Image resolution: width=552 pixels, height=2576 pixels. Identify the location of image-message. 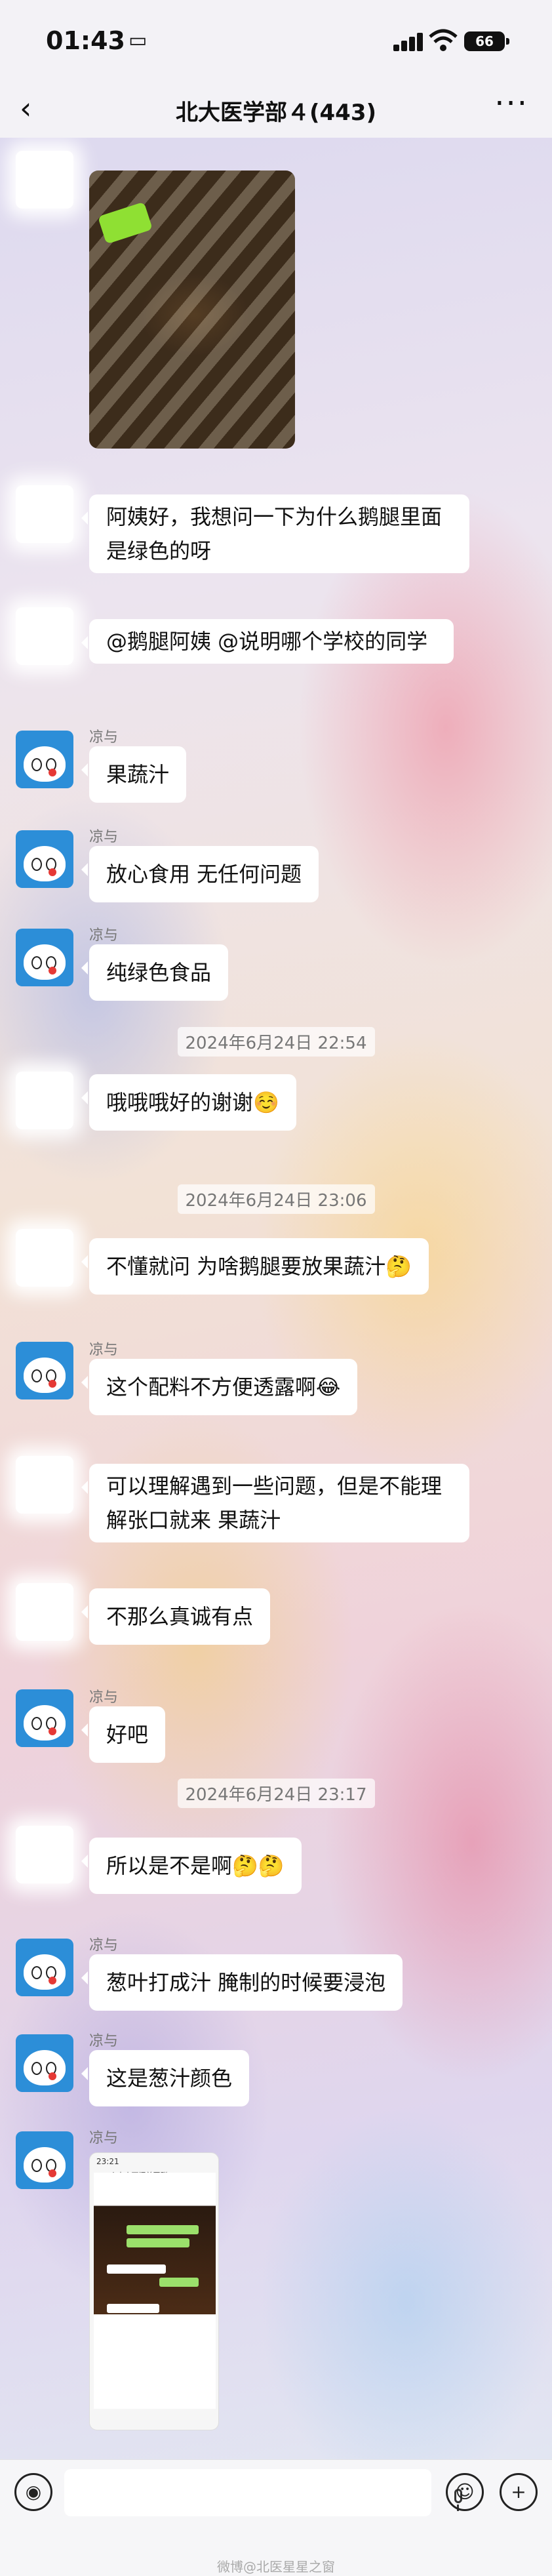
(192, 310).